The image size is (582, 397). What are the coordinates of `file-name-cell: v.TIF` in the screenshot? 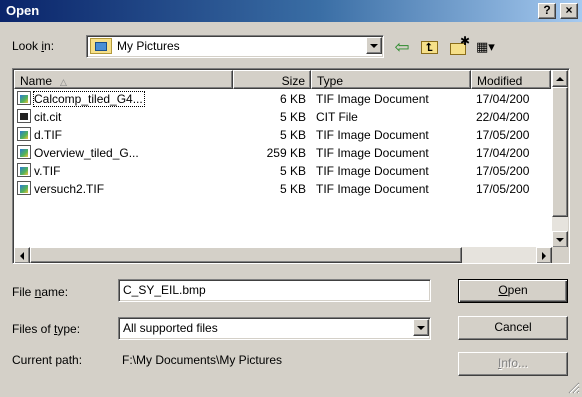 It's located at (47, 171).